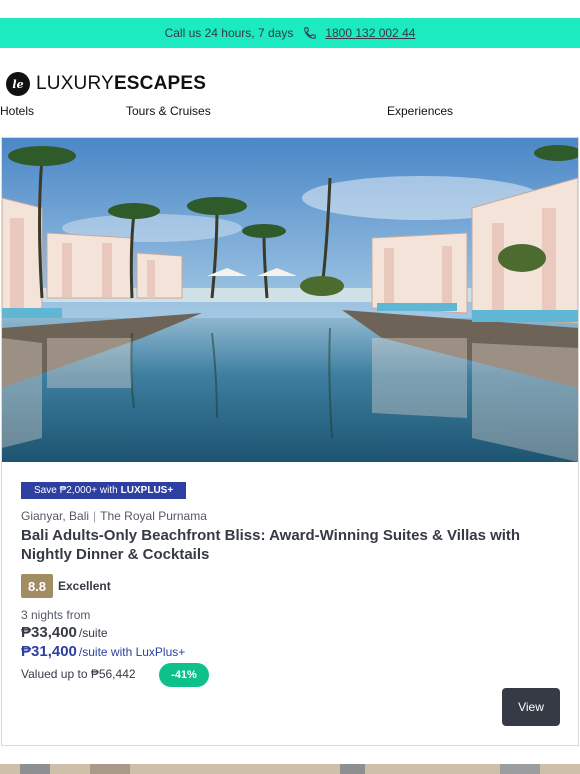 The image size is (580, 774). What do you see at coordinates (160, 83) in the screenshot?
I see `logo-word-bold: ESCAPES` at bounding box center [160, 83].